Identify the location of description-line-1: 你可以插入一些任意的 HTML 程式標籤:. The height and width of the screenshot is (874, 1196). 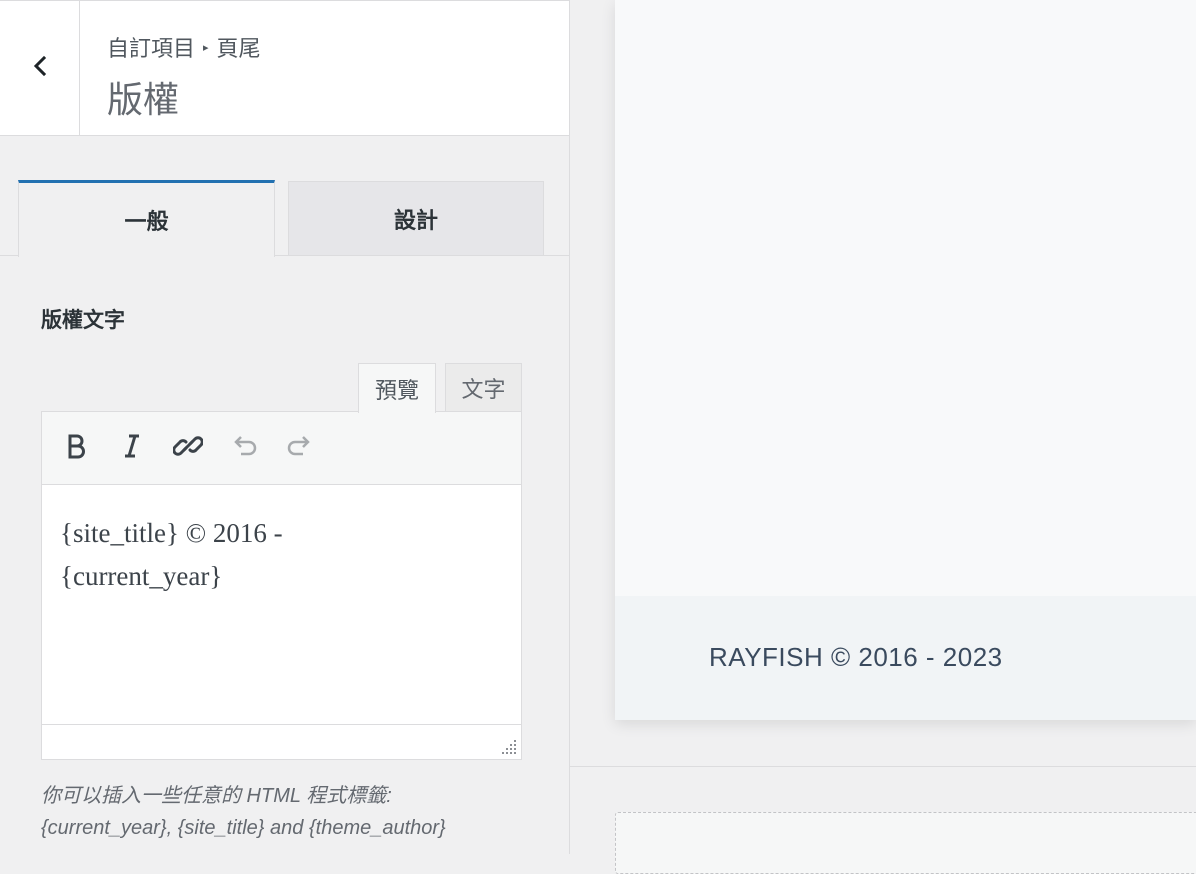
(216, 796).